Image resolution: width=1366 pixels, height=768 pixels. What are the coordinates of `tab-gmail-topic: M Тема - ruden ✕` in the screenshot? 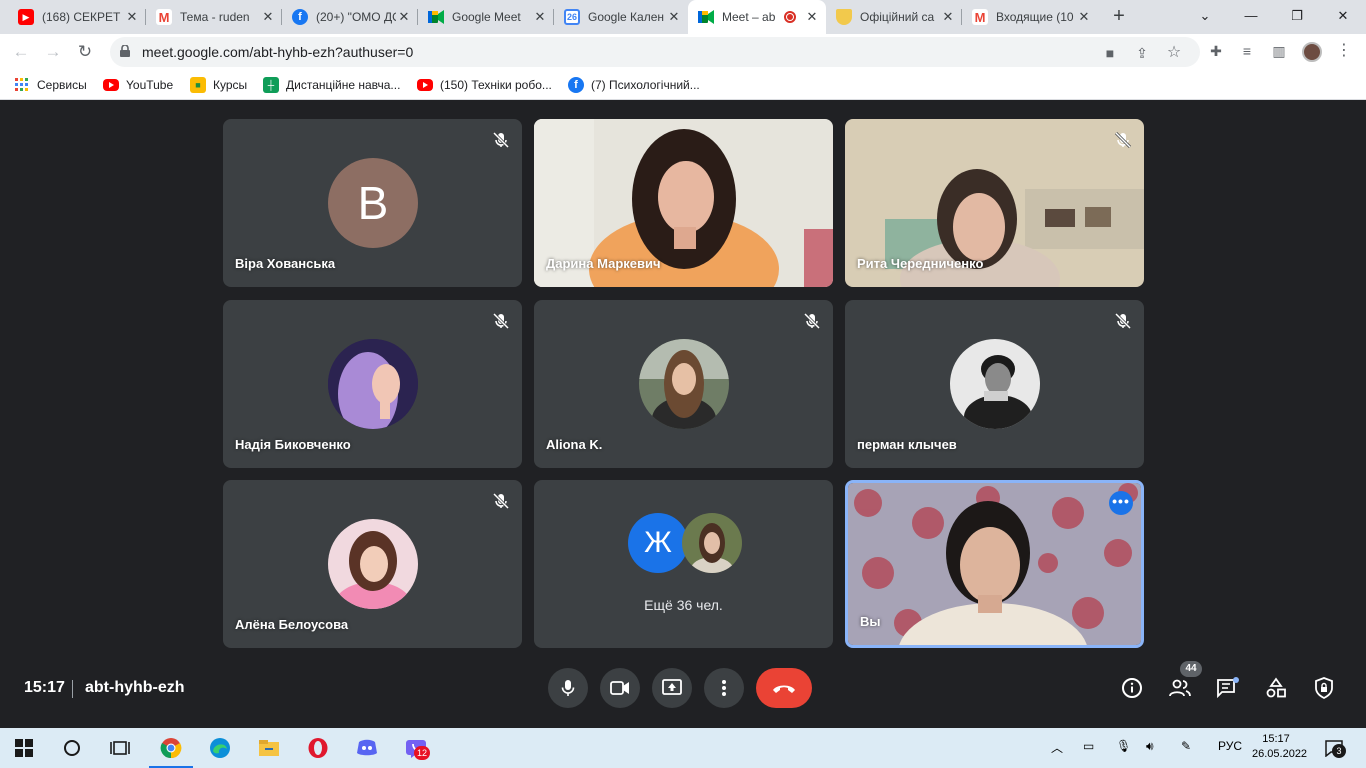 It's located at (214, 17).